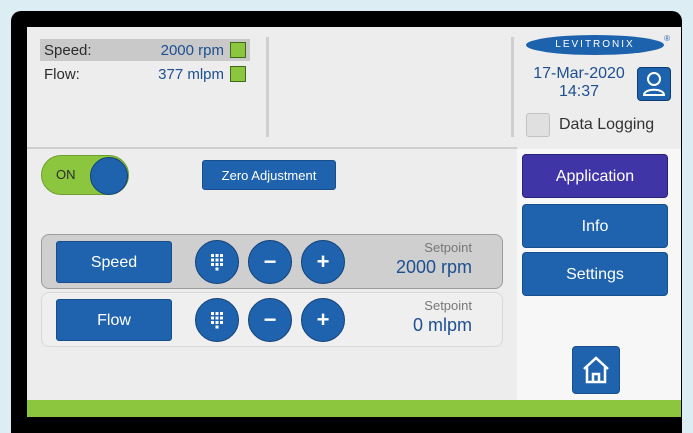 The height and width of the screenshot is (433, 693). I want to click on pump-on-toggle: ON, so click(85, 175).